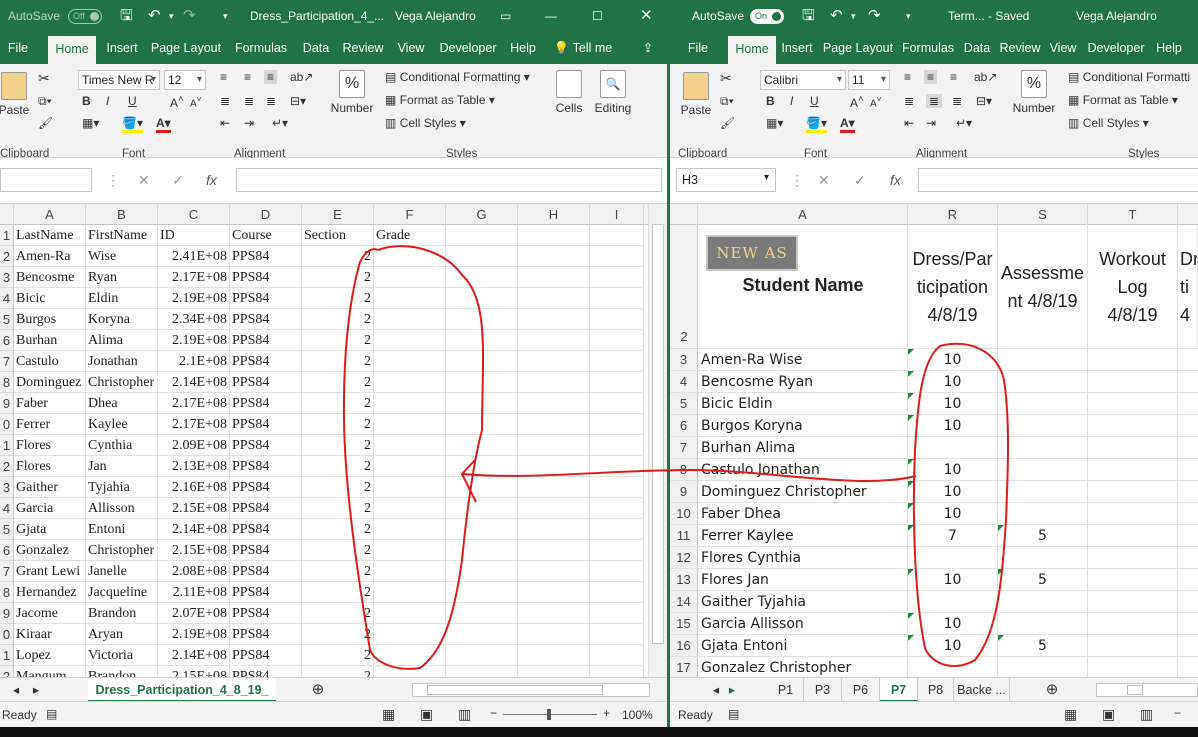 Image resolution: width=1198 pixels, height=737 pixels. I want to click on right-italic-button: I, so click(791, 101).